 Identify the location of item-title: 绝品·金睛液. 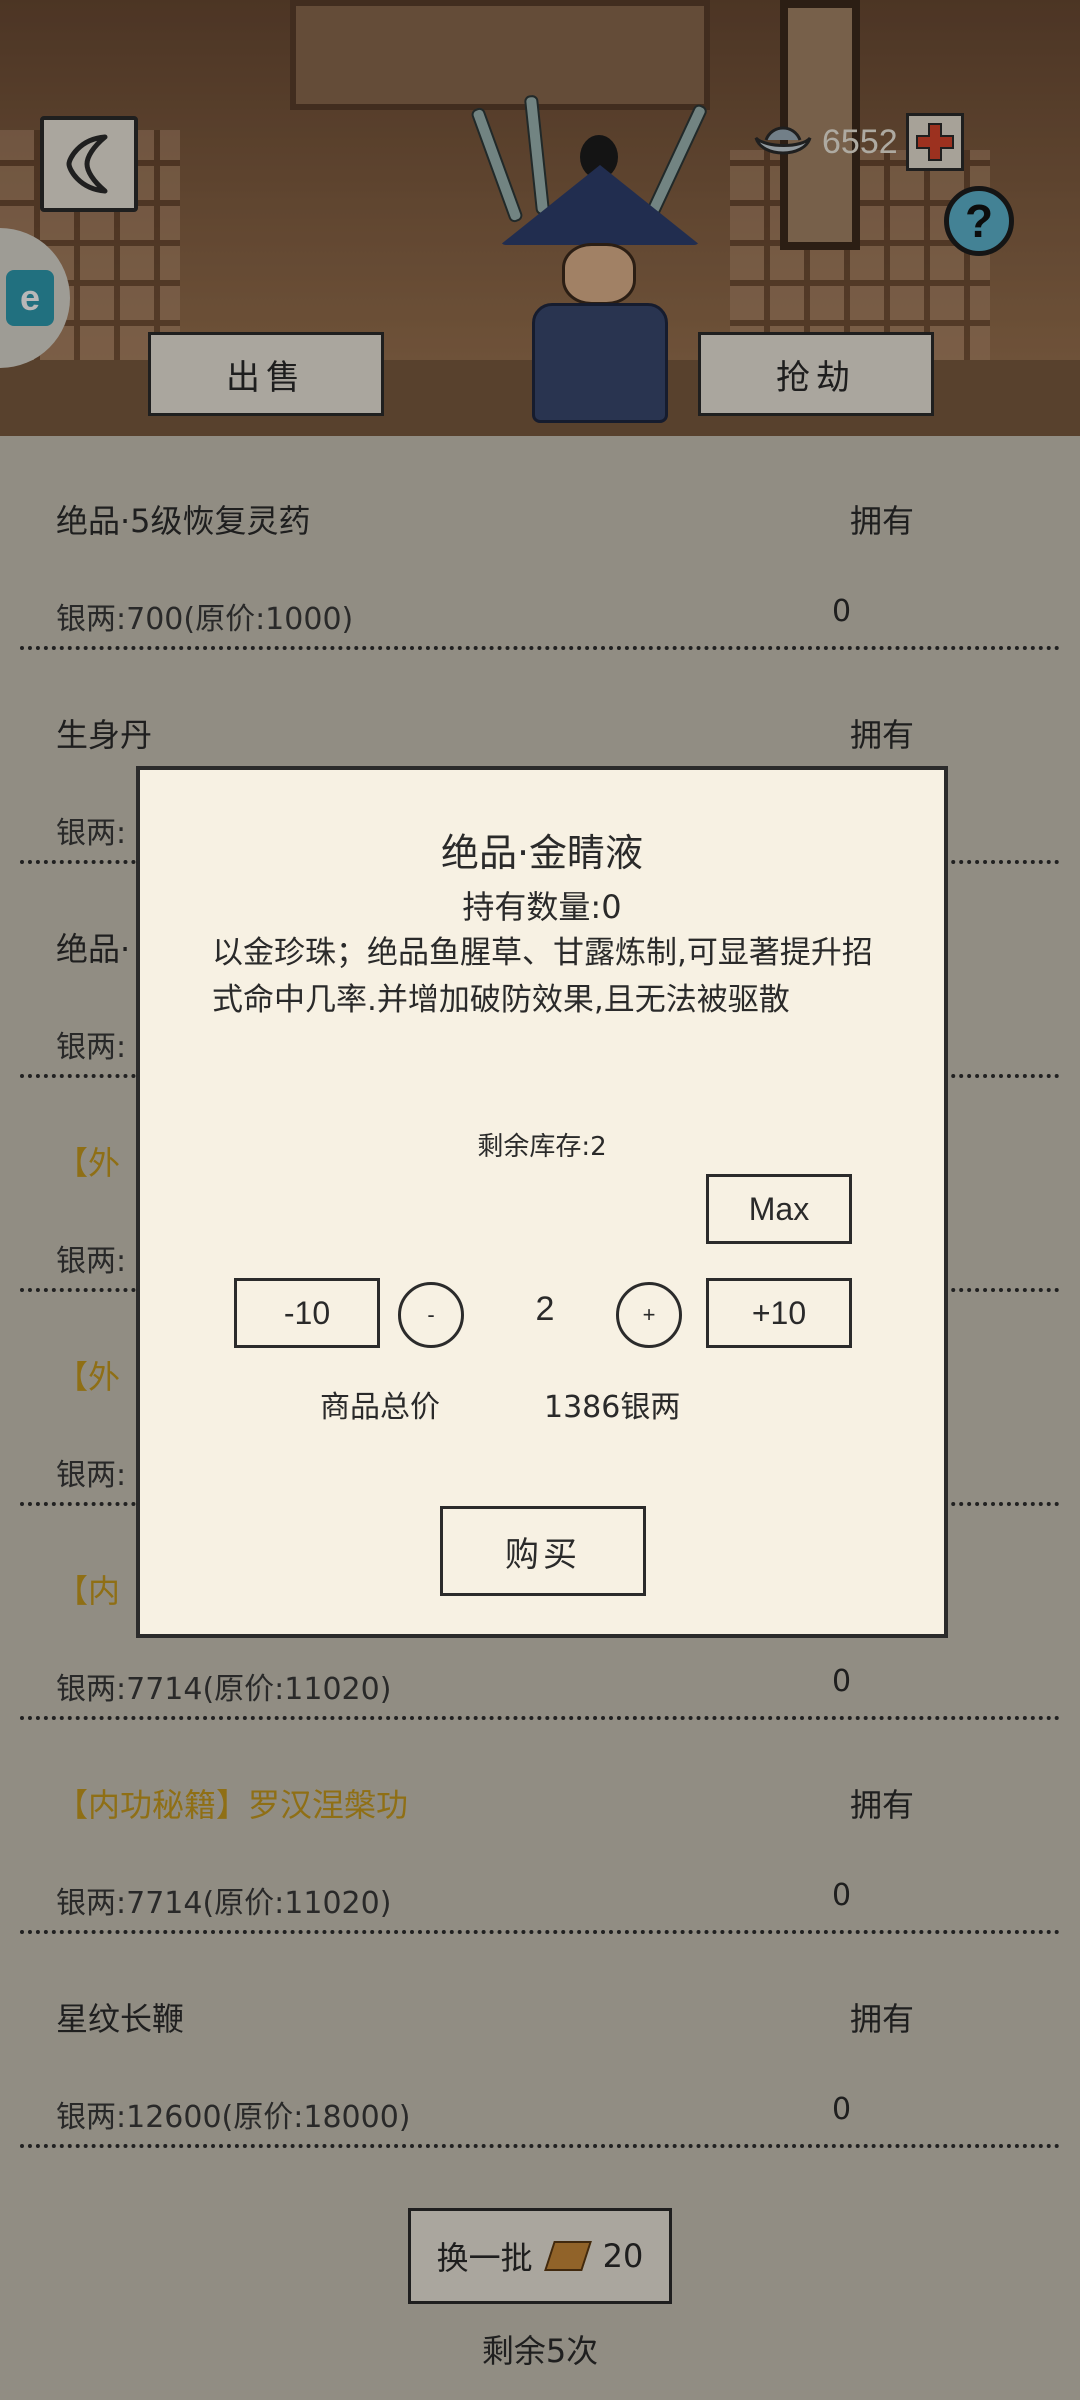
(542, 853).